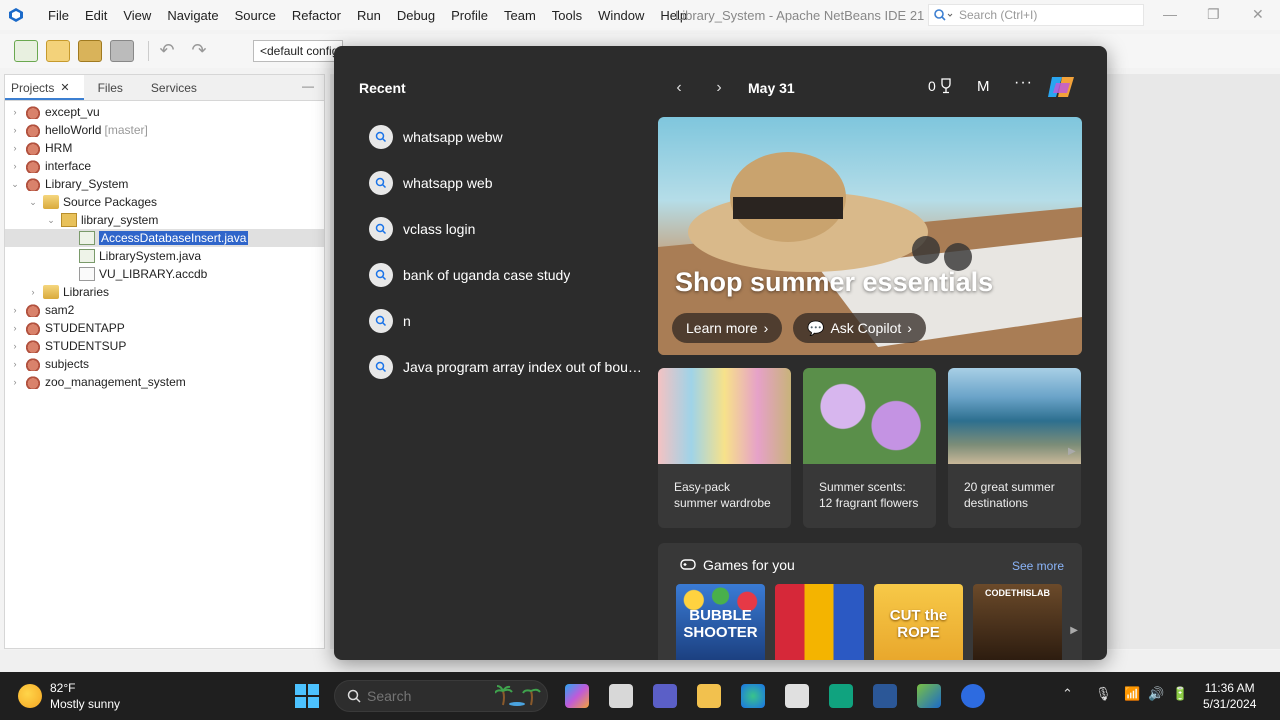  What do you see at coordinates (369, 15) in the screenshot?
I see `menu-run: Run` at bounding box center [369, 15].